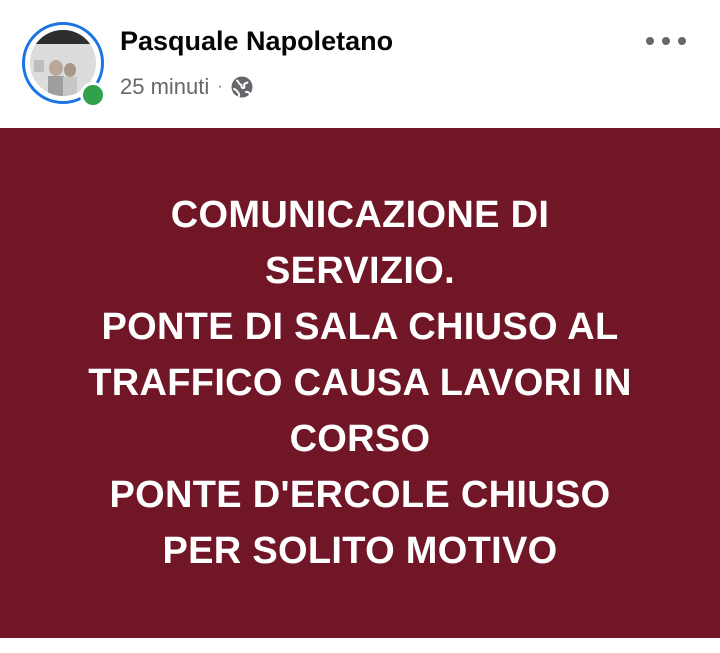 This screenshot has height=653, width=720. What do you see at coordinates (242, 87) in the screenshot?
I see `globe-icon` at bounding box center [242, 87].